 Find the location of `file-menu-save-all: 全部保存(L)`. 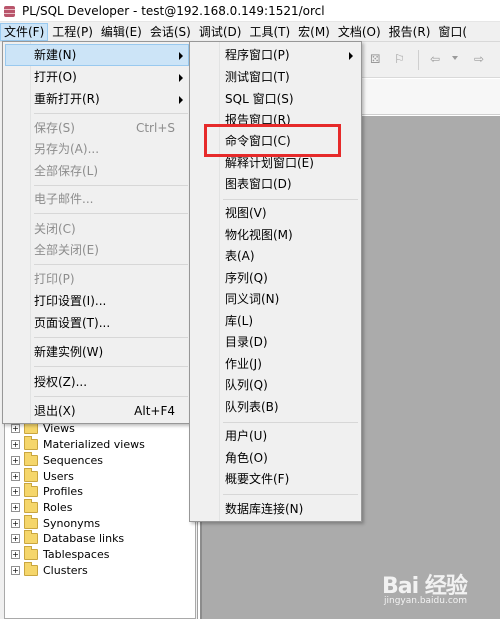

file-menu-save-all: 全部保存(L) is located at coordinates (97, 171).